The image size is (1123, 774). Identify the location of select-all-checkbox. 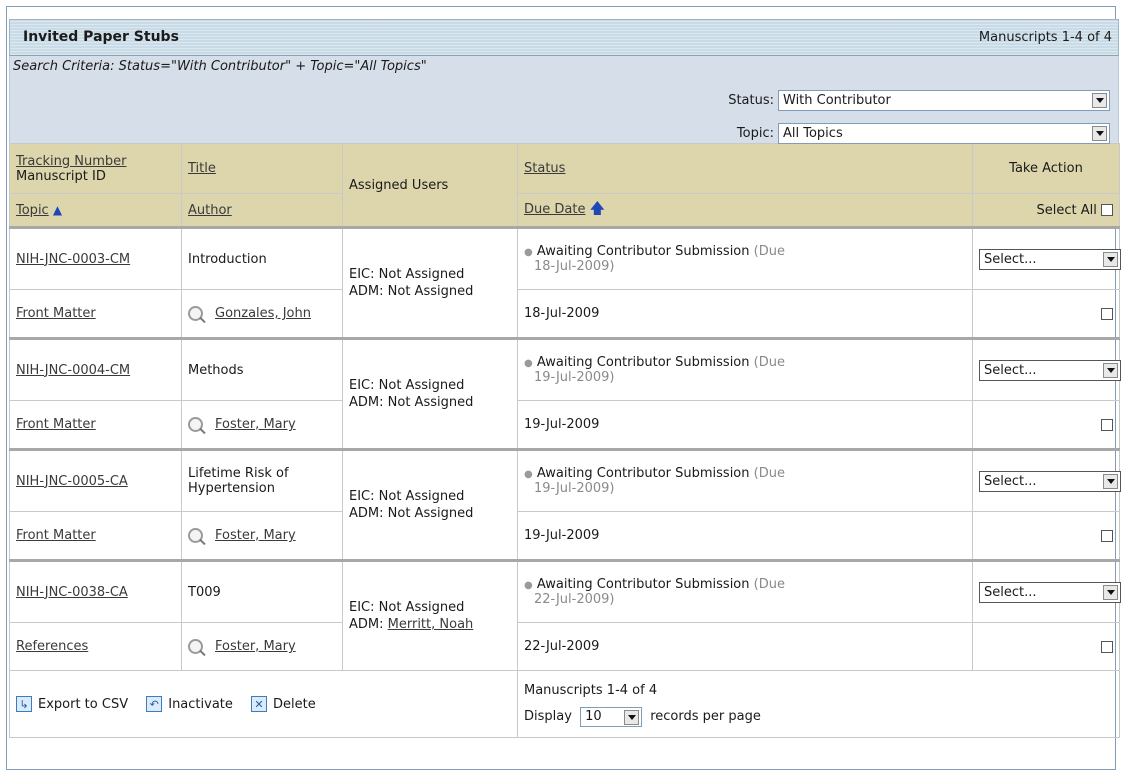
(1107, 210).